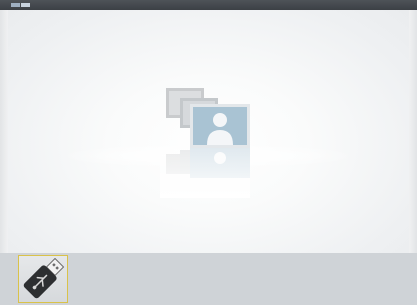 The width and height of the screenshot is (417, 305). What do you see at coordinates (205, 143) in the screenshot?
I see `photo-gallery-icon` at bounding box center [205, 143].